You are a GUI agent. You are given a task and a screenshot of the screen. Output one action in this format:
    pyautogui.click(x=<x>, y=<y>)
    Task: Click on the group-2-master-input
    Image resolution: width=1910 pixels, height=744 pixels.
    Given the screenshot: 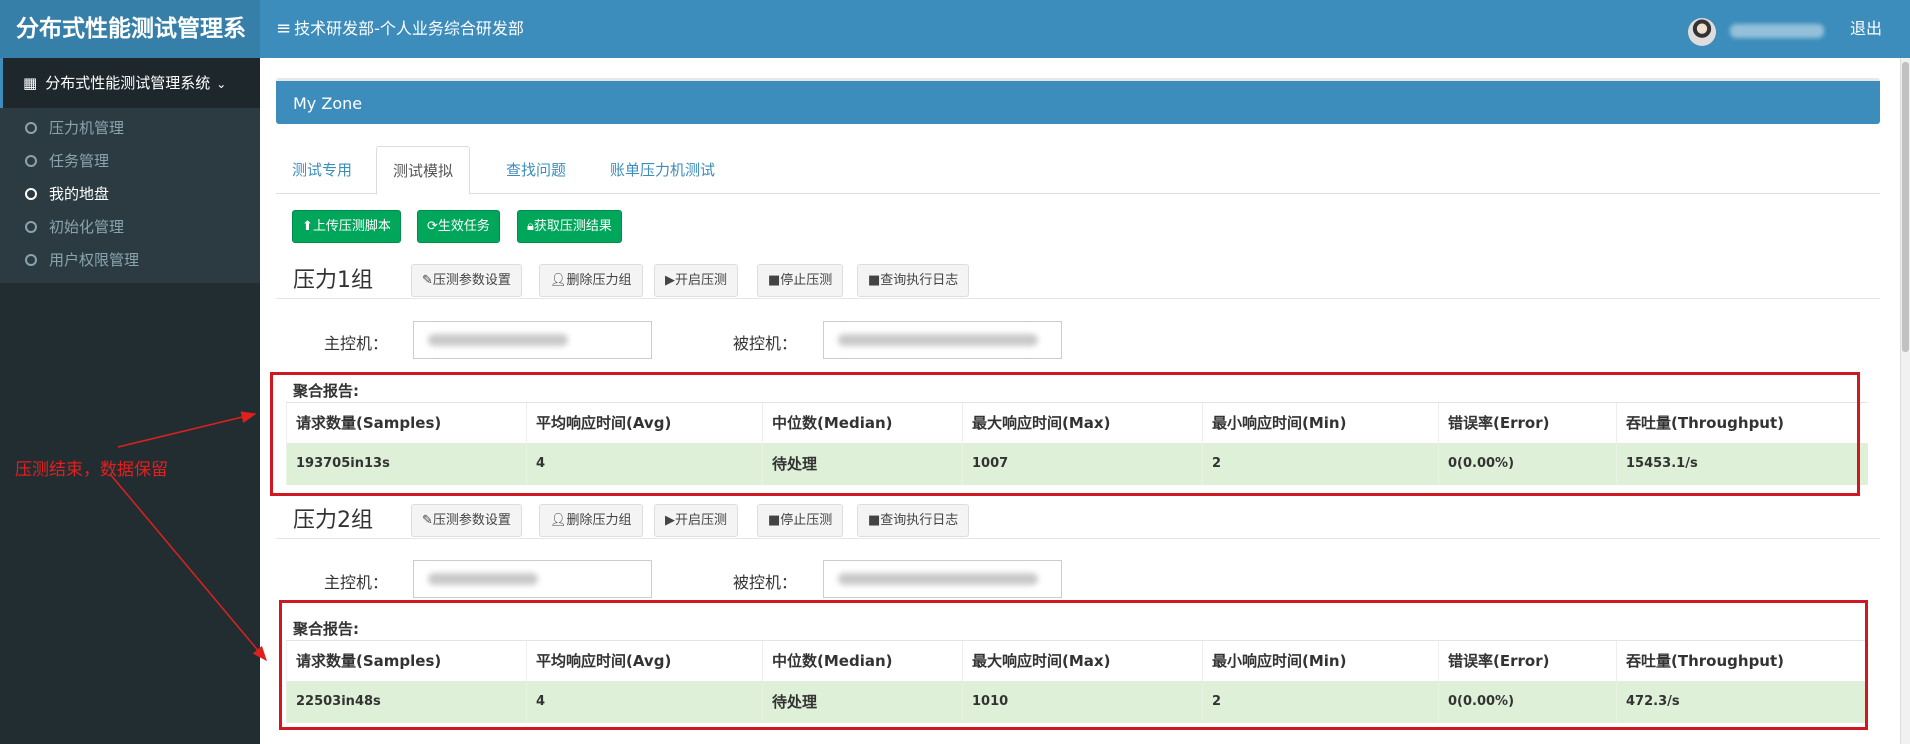 What is the action you would take?
    pyautogui.click(x=532, y=579)
    